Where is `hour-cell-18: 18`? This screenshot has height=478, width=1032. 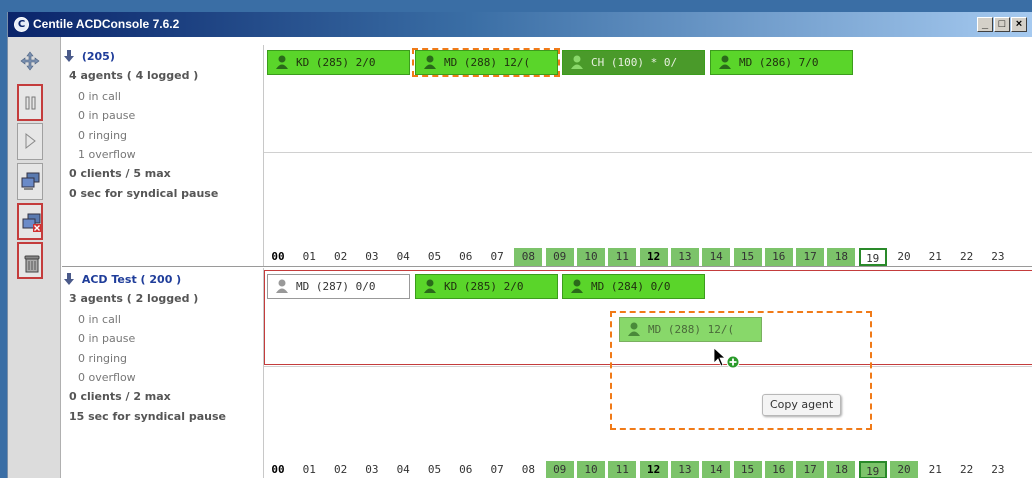
hour-cell-18: 18 is located at coordinates (841, 257).